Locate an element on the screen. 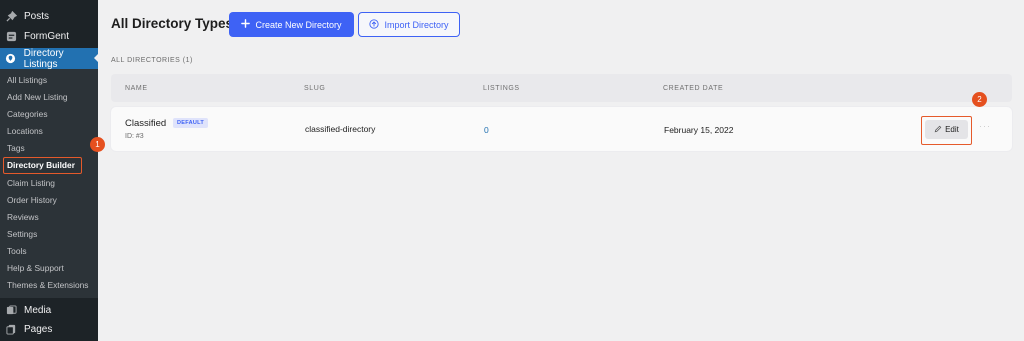 This screenshot has height=341, width=1024. section-label: ALL DIRECTORIES (1) is located at coordinates (152, 60).